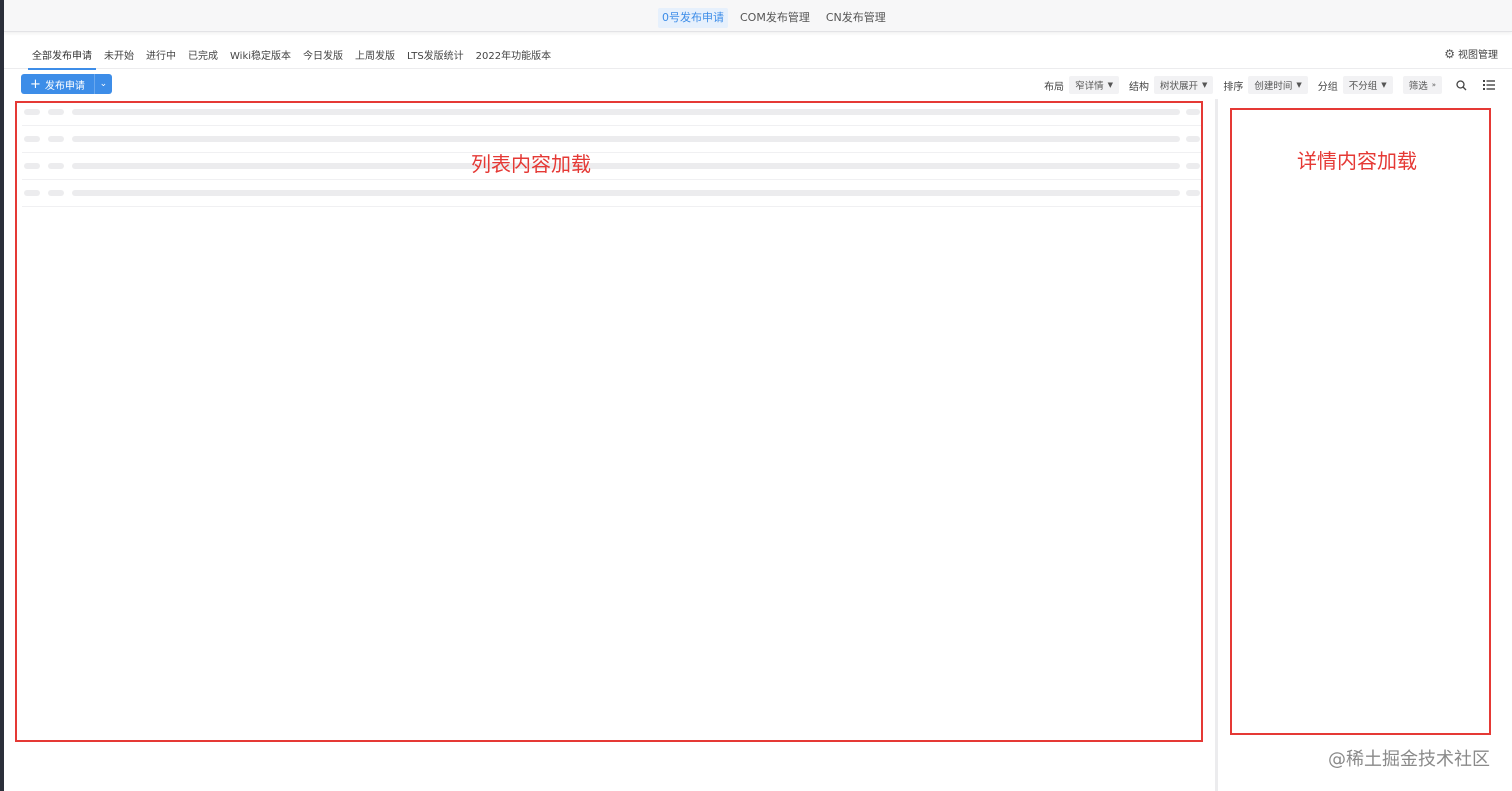  Describe the element at coordinates (35, 84) in the screenshot. I see `plus-icon: +` at that location.